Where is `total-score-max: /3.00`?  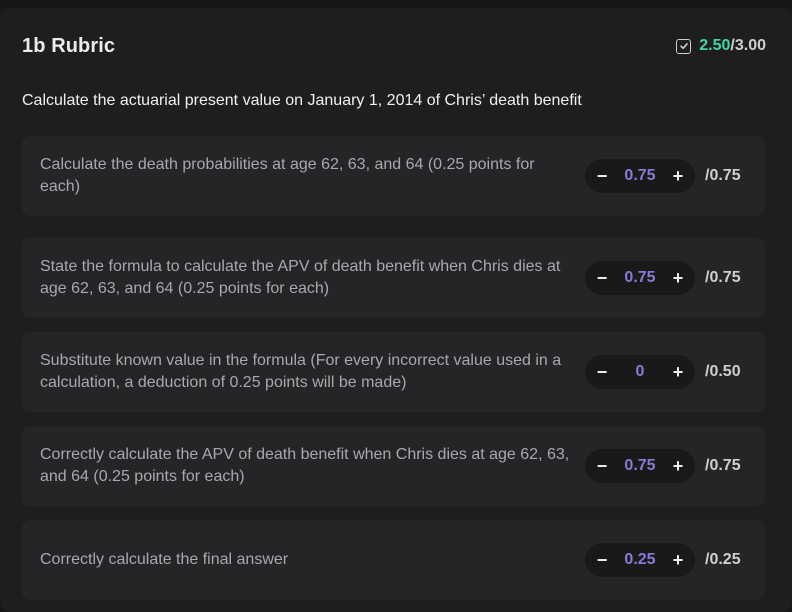 total-score-max: /3.00 is located at coordinates (748, 45).